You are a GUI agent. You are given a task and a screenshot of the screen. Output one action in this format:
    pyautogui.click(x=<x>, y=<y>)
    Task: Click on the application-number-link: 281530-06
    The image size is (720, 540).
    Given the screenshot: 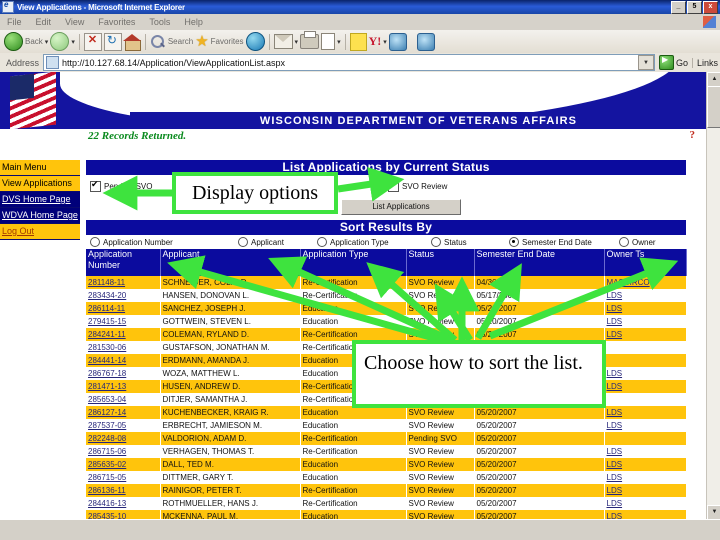 What is the action you would take?
    pyautogui.click(x=107, y=347)
    